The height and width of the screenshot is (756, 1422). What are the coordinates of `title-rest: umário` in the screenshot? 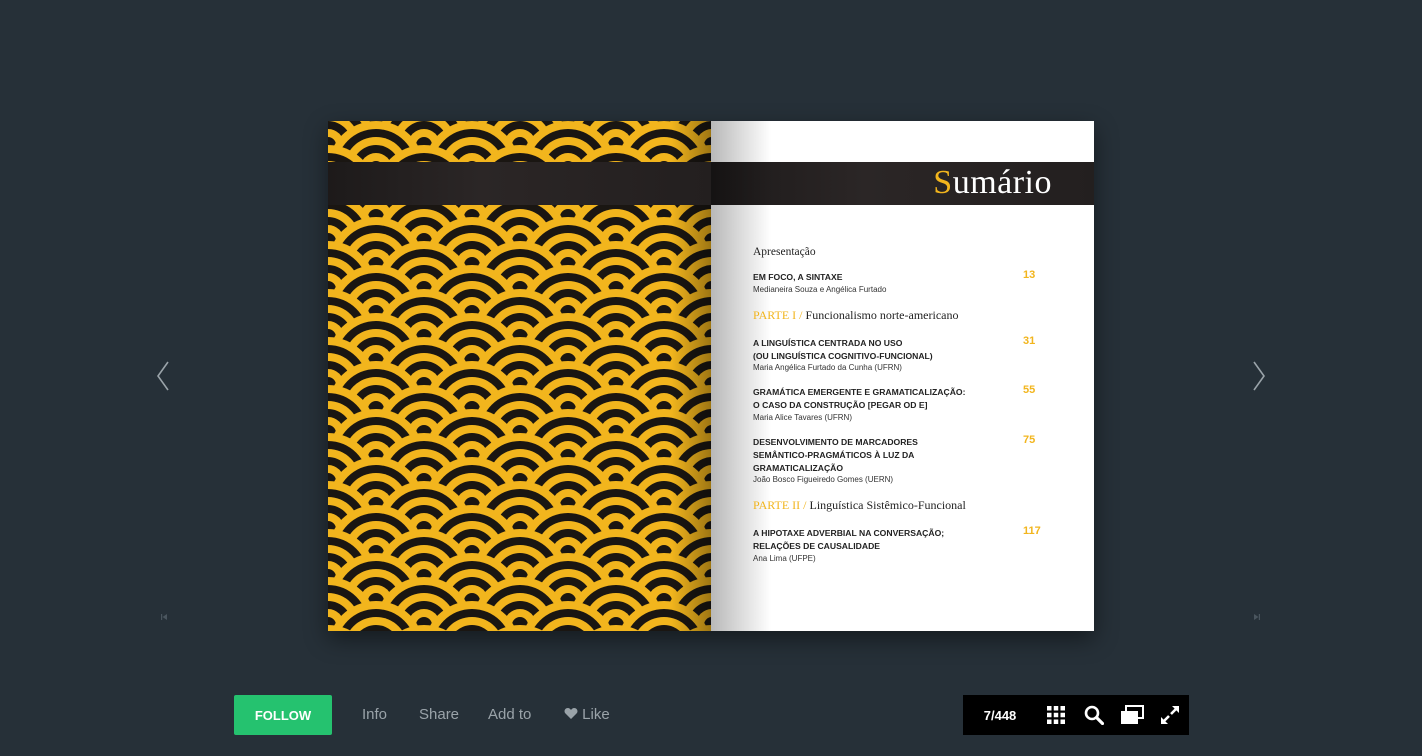 It's located at (1002, 182).